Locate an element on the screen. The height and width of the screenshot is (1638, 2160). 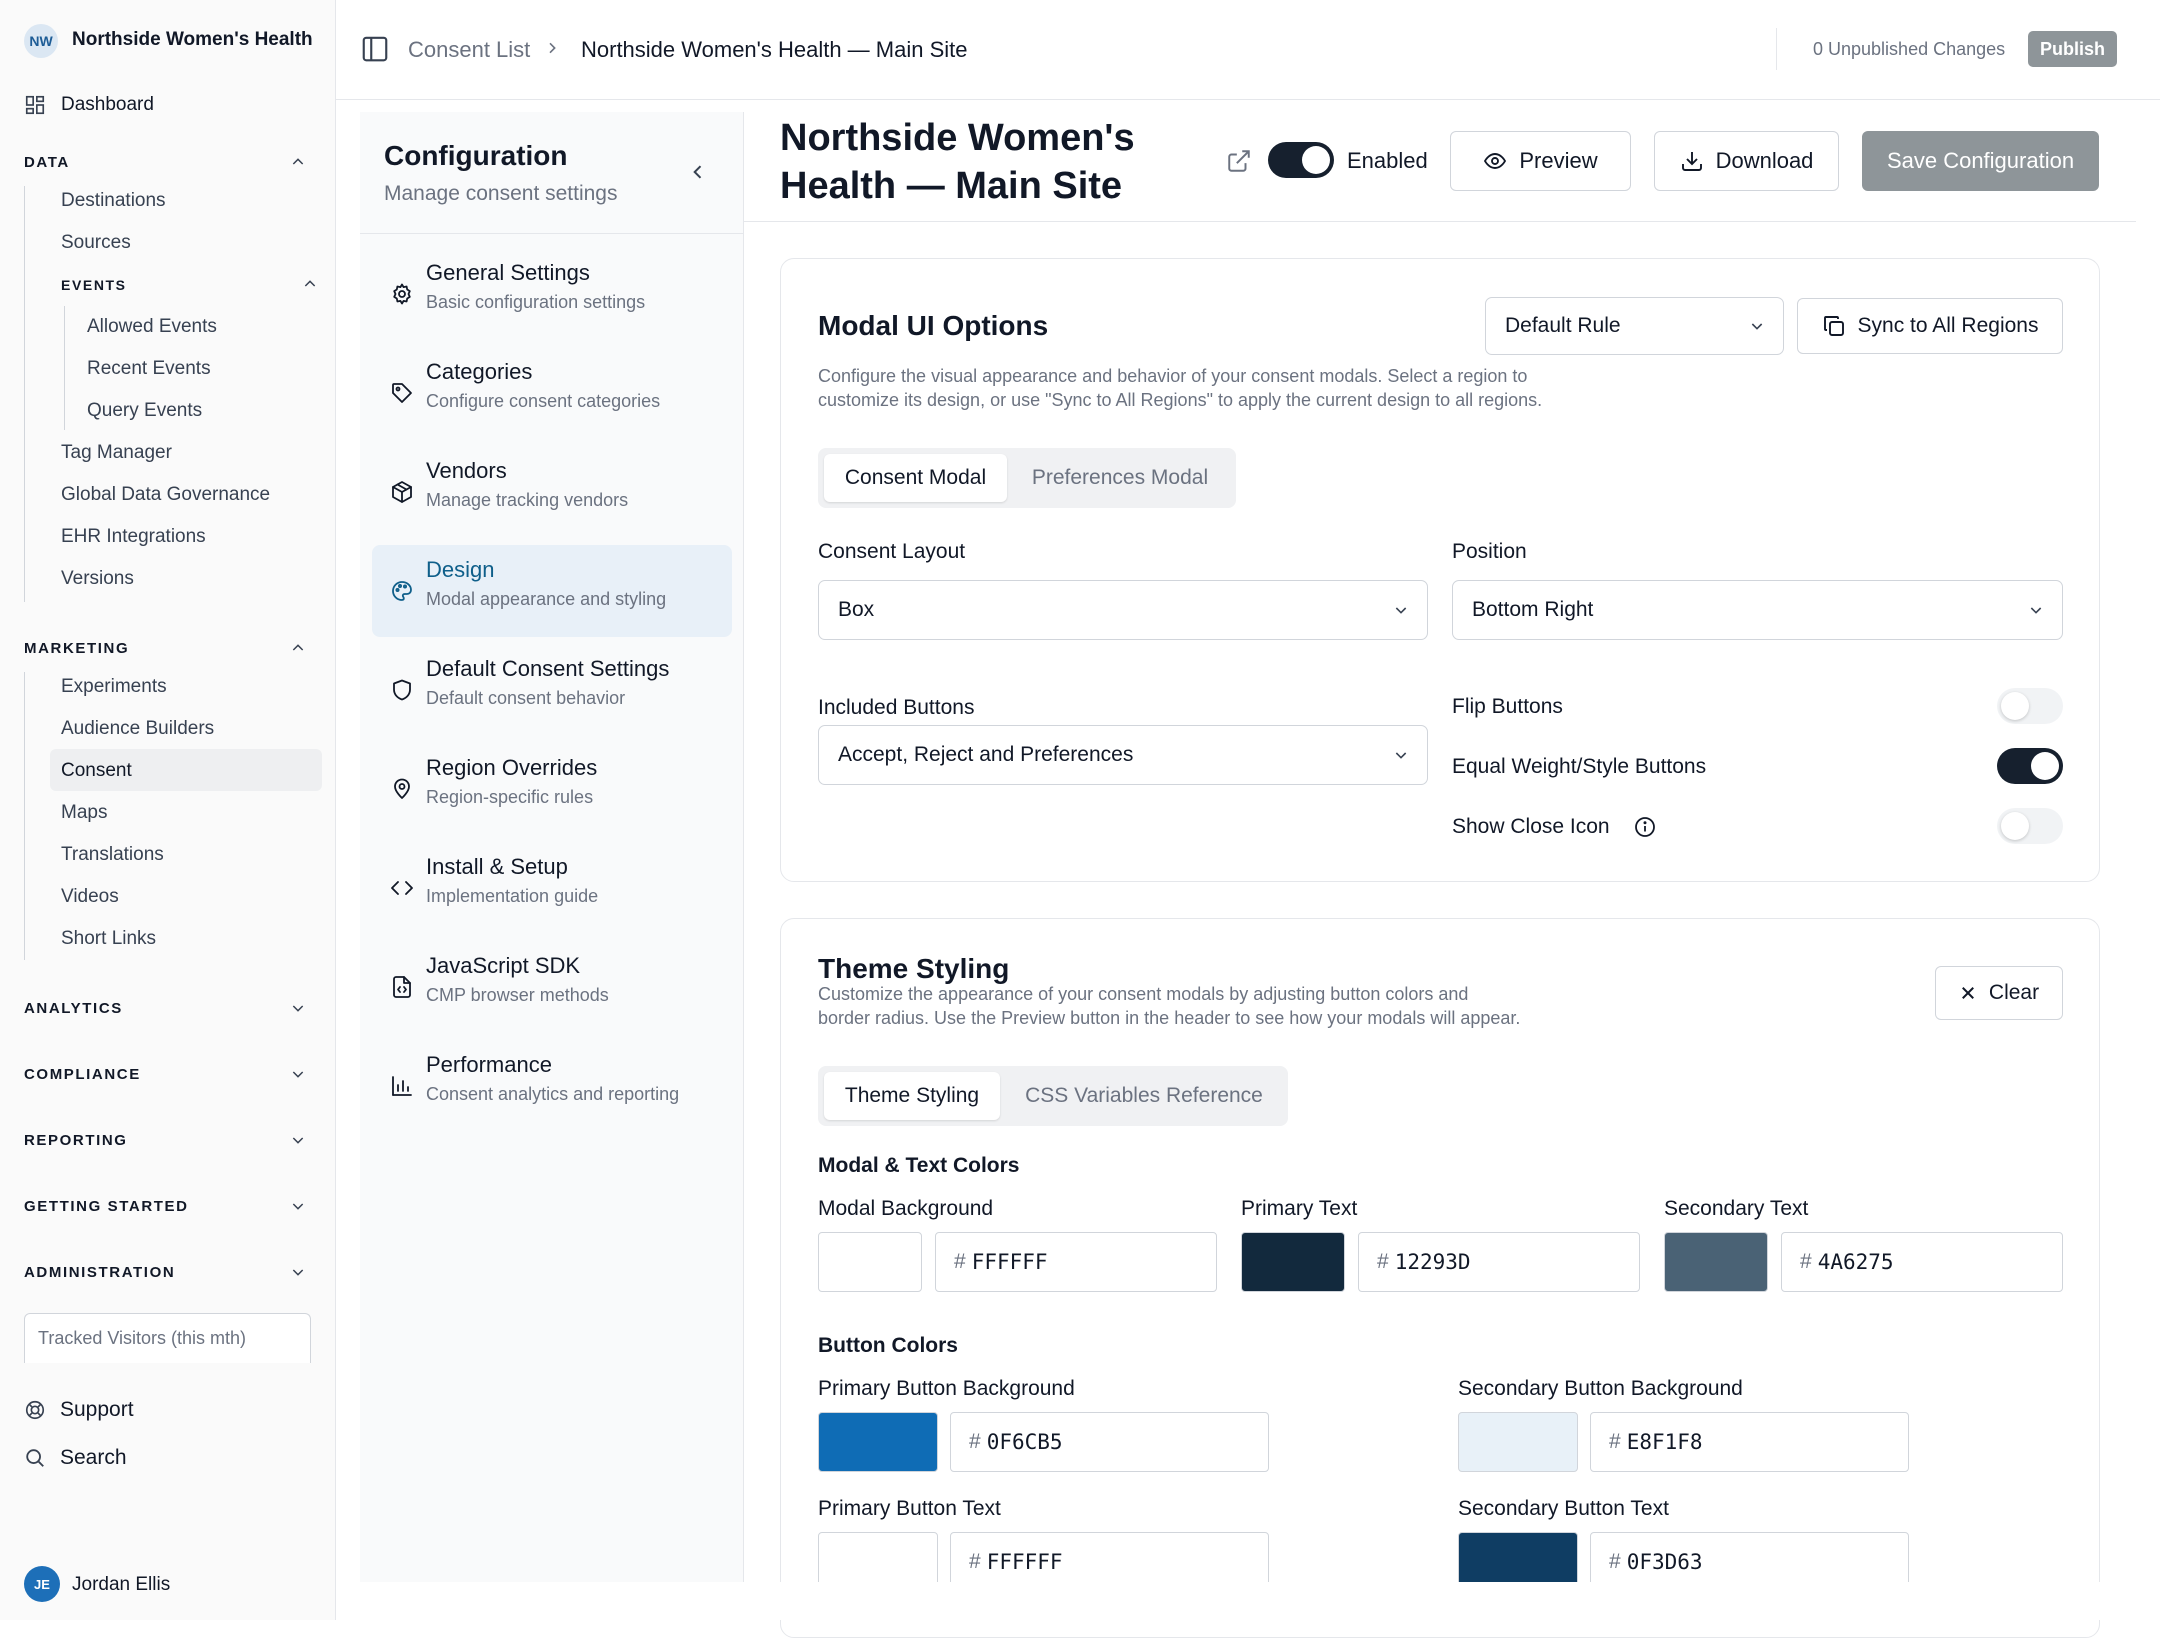
section-data-title: DATA is located at coordinates (47, 162).